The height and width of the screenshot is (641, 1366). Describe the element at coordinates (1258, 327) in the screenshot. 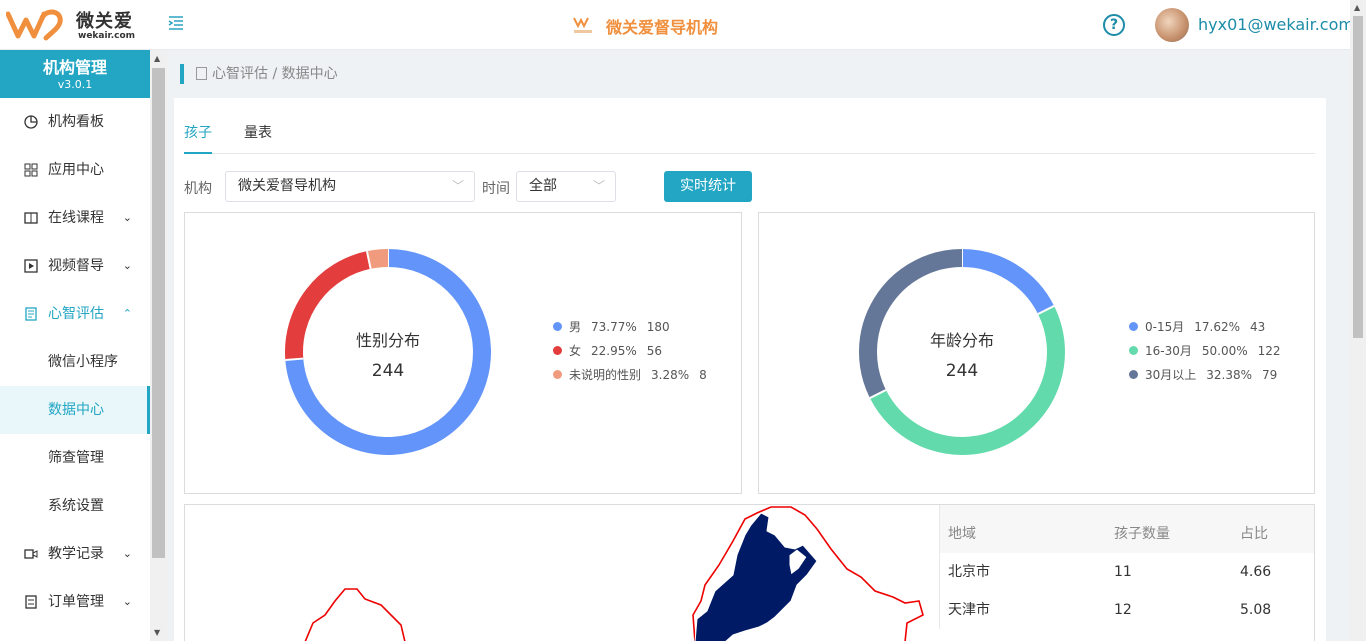

I see `legend-count: 43` at that location.